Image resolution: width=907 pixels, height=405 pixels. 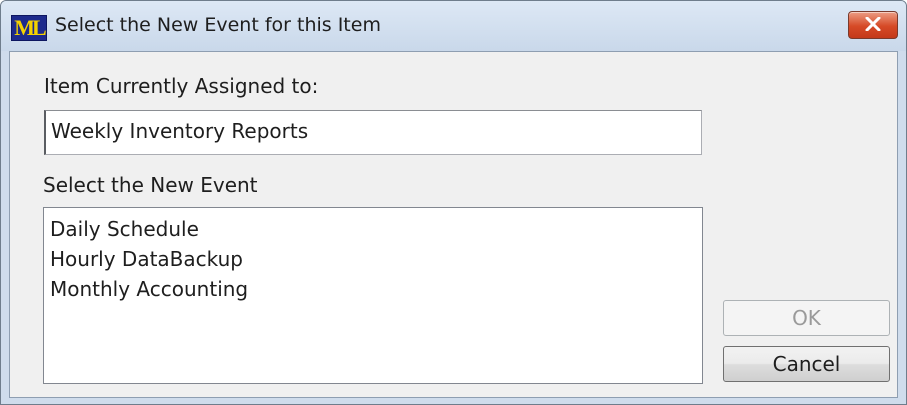 I want to click on event-list-item: Monthly Accounting, so click(x=376, y=289).